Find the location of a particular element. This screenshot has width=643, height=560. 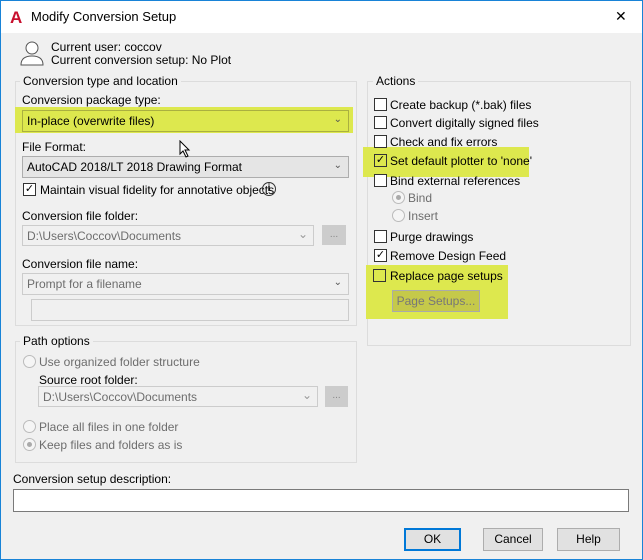

bind-xref-label: Bind external references is located at coordinates (455, 181).